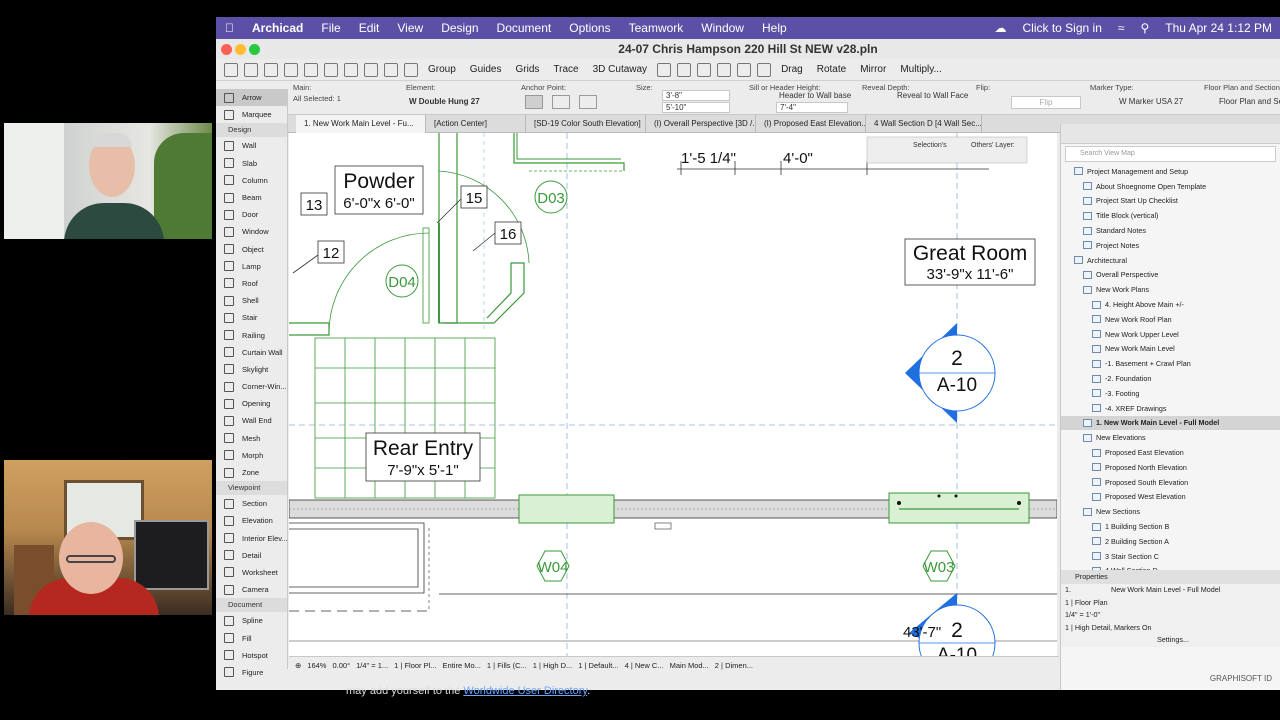  Describe the element at coordinates (251, 352) in the screenshot. I see `tool-curtain-wall: Curtain Wall` at that location.